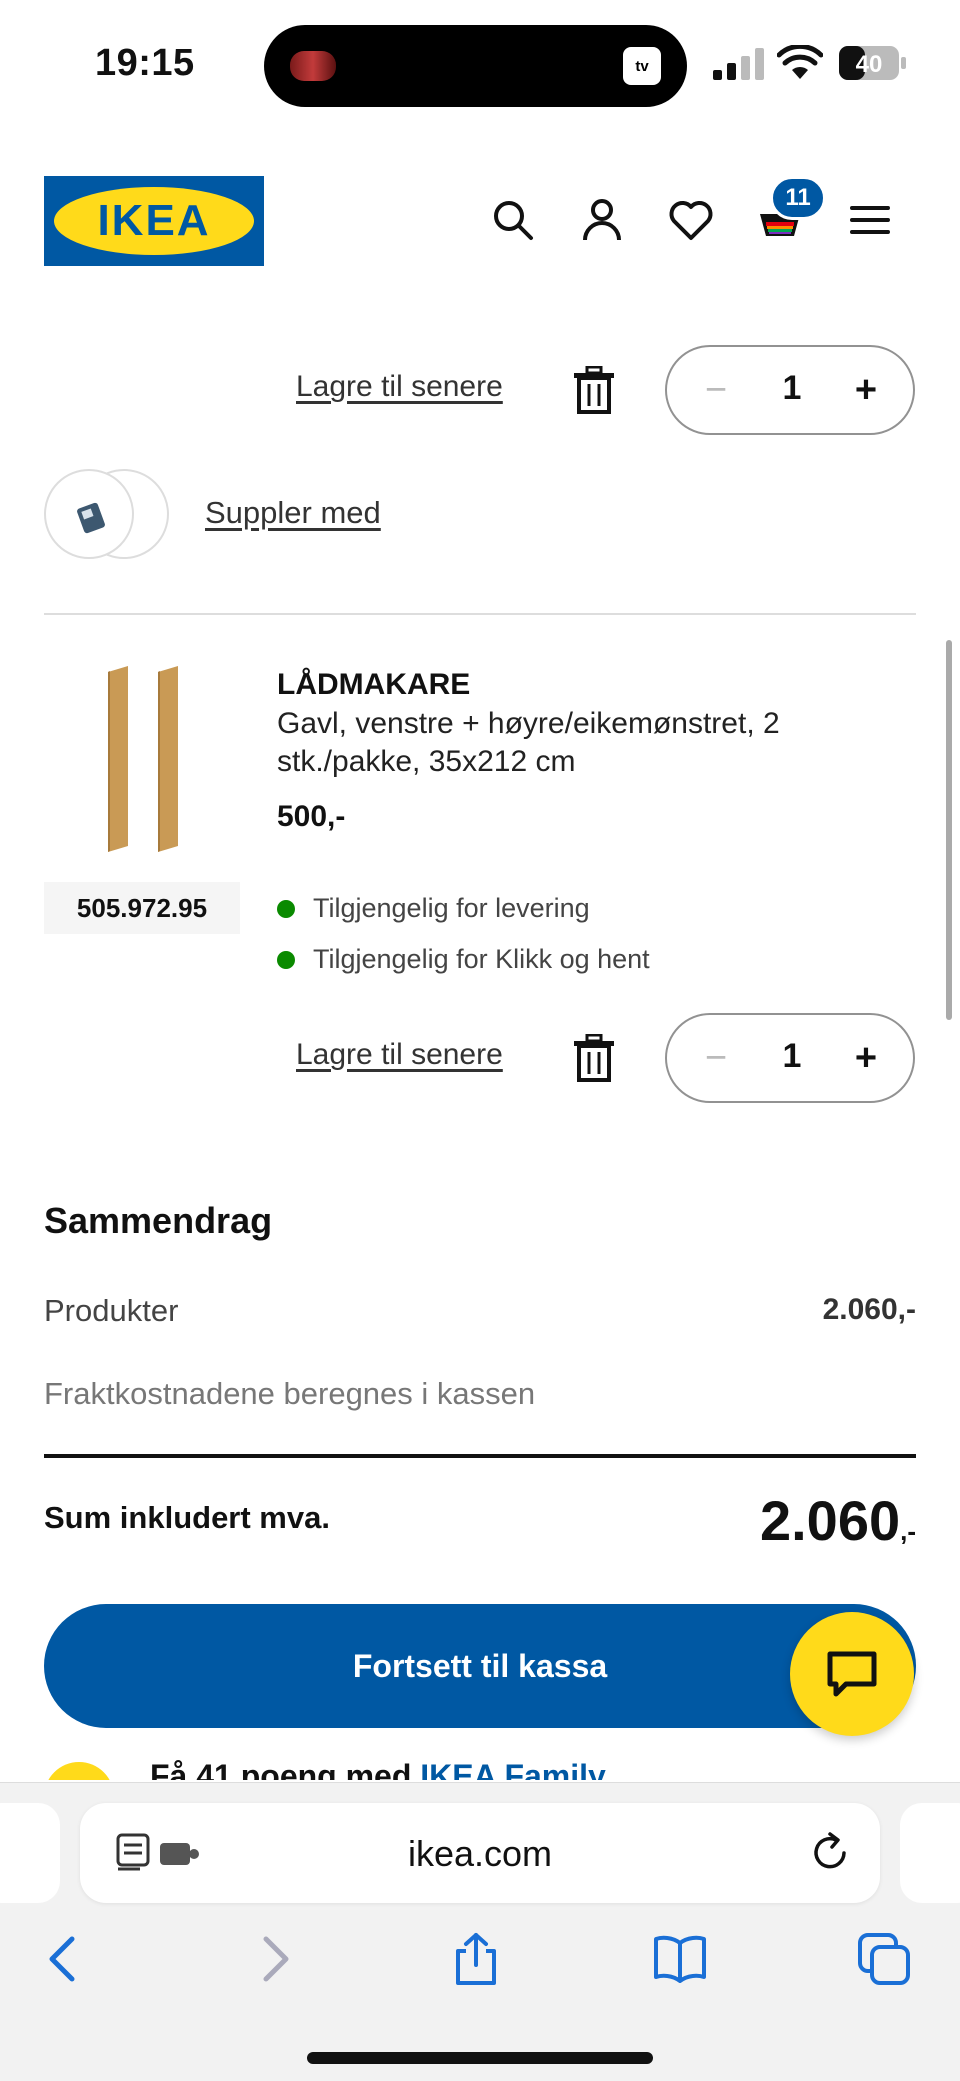  I want to click on wifi-icon, so click(800, 62).